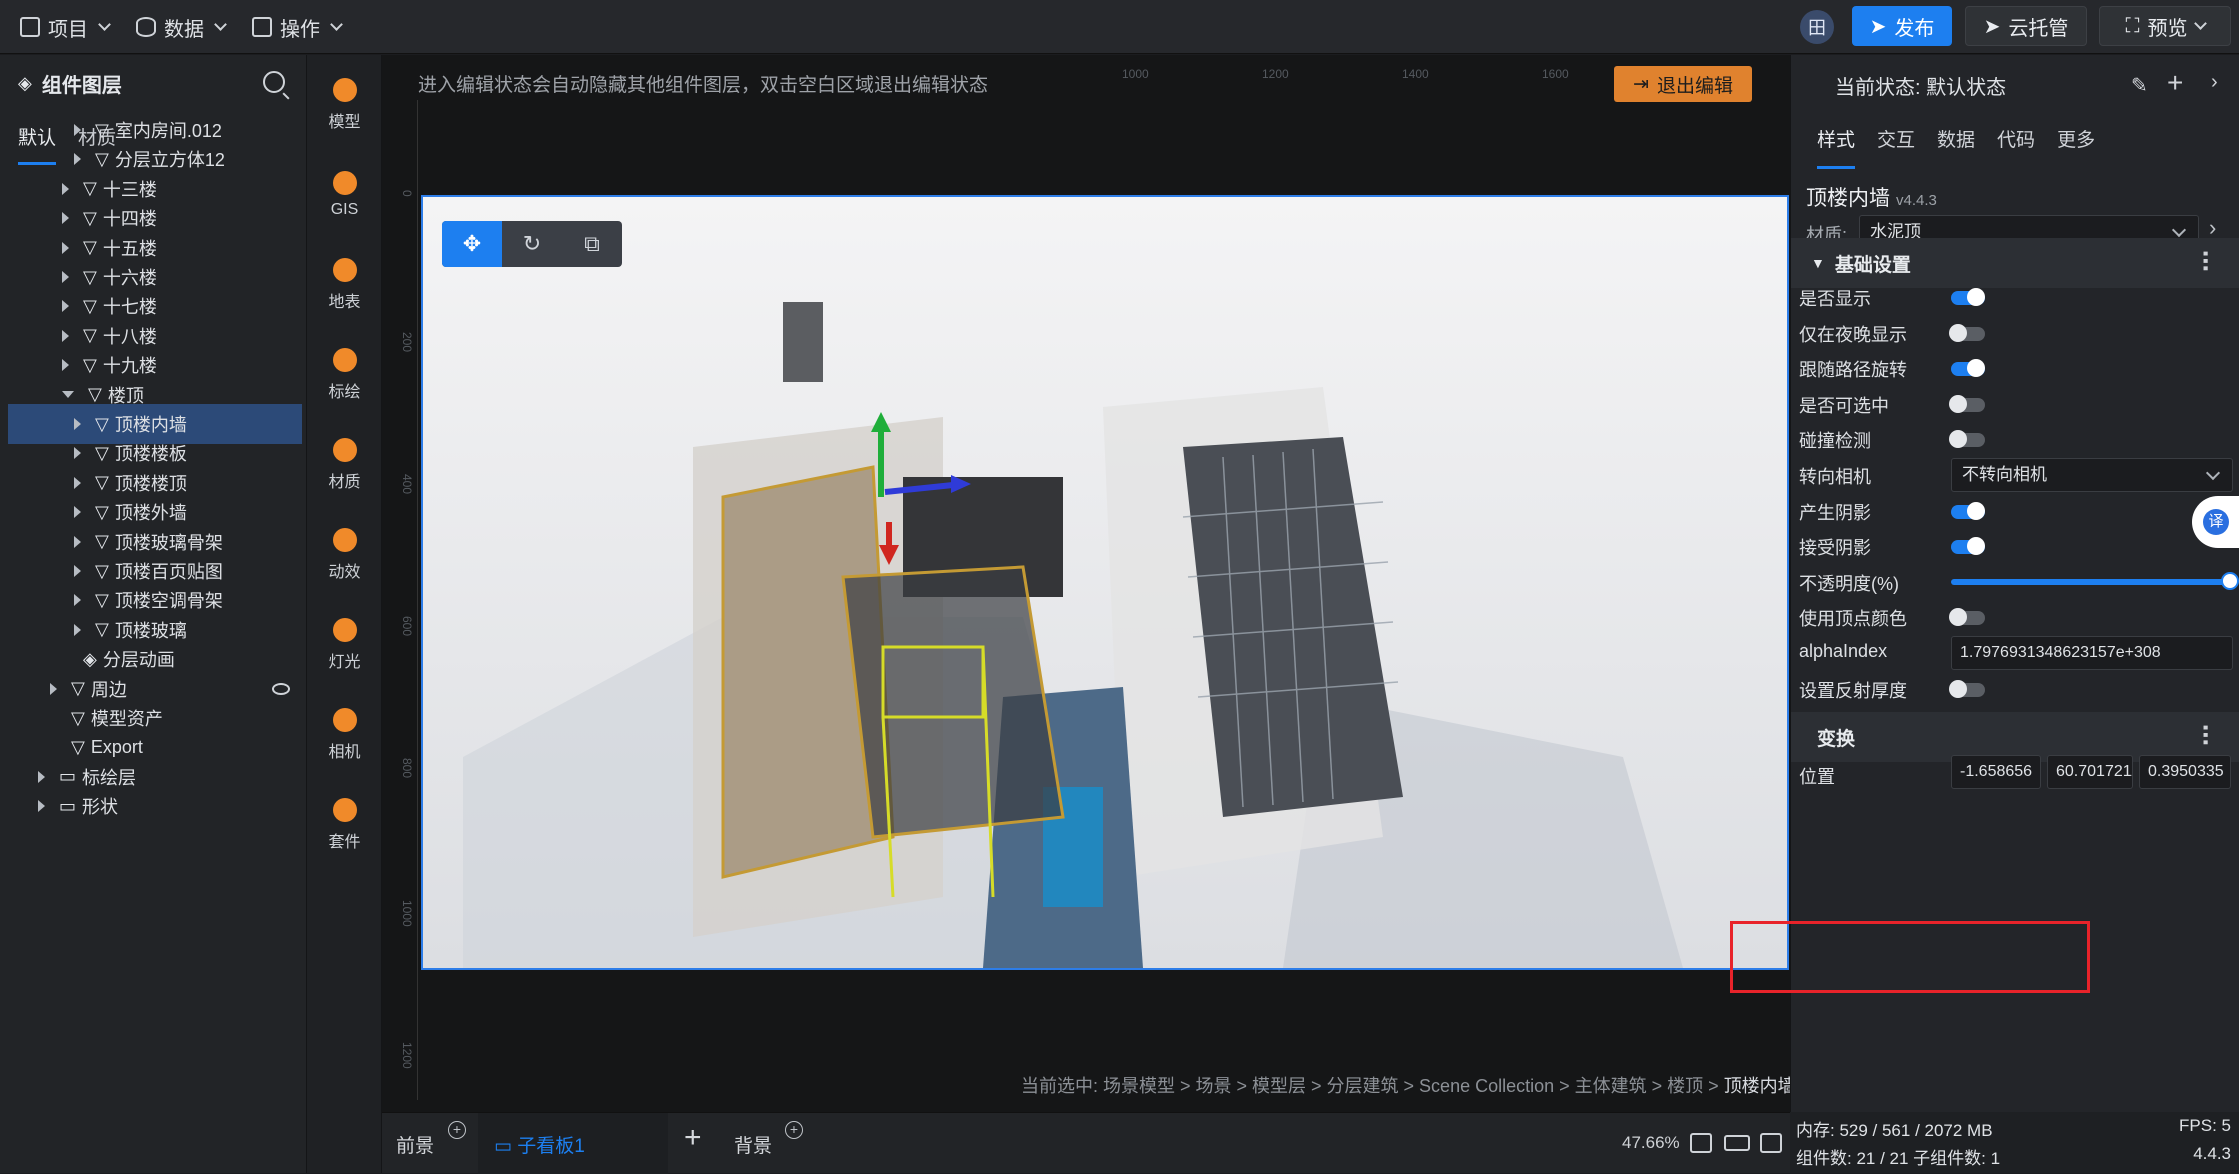  Describe the element at coordinates (1896, 145) in the screenshot. I see `tab-interaction: 交互` at that location.